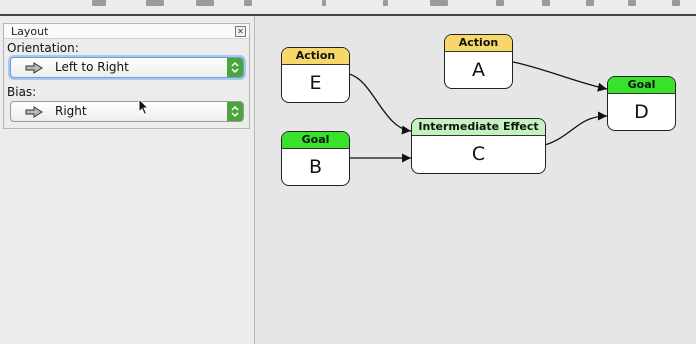 This screenshot has height=344, width=696. I want to click on node-b-label: B, so click(315, 167).